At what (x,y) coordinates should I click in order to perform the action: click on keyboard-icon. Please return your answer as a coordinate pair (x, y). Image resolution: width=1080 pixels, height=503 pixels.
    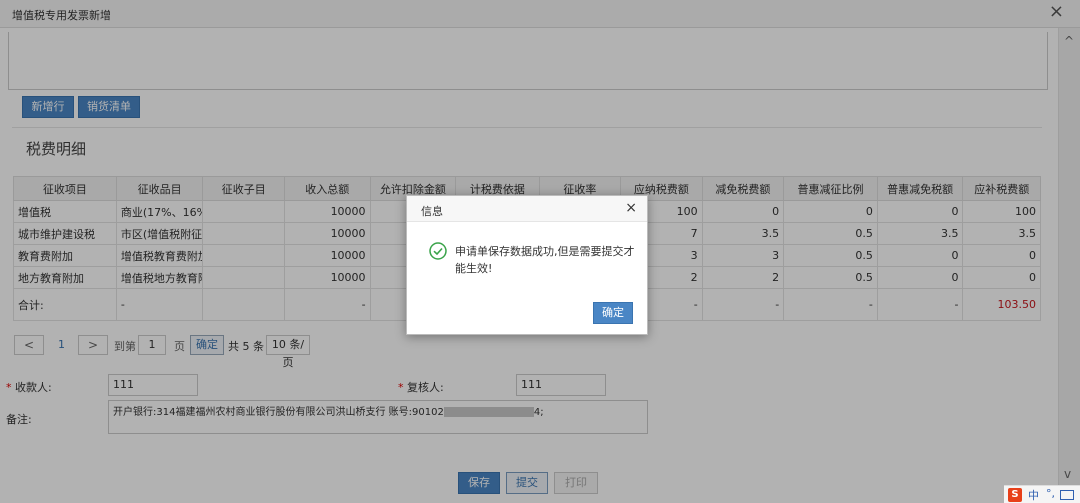
    Looking at the image, I should click on (1067, 495).